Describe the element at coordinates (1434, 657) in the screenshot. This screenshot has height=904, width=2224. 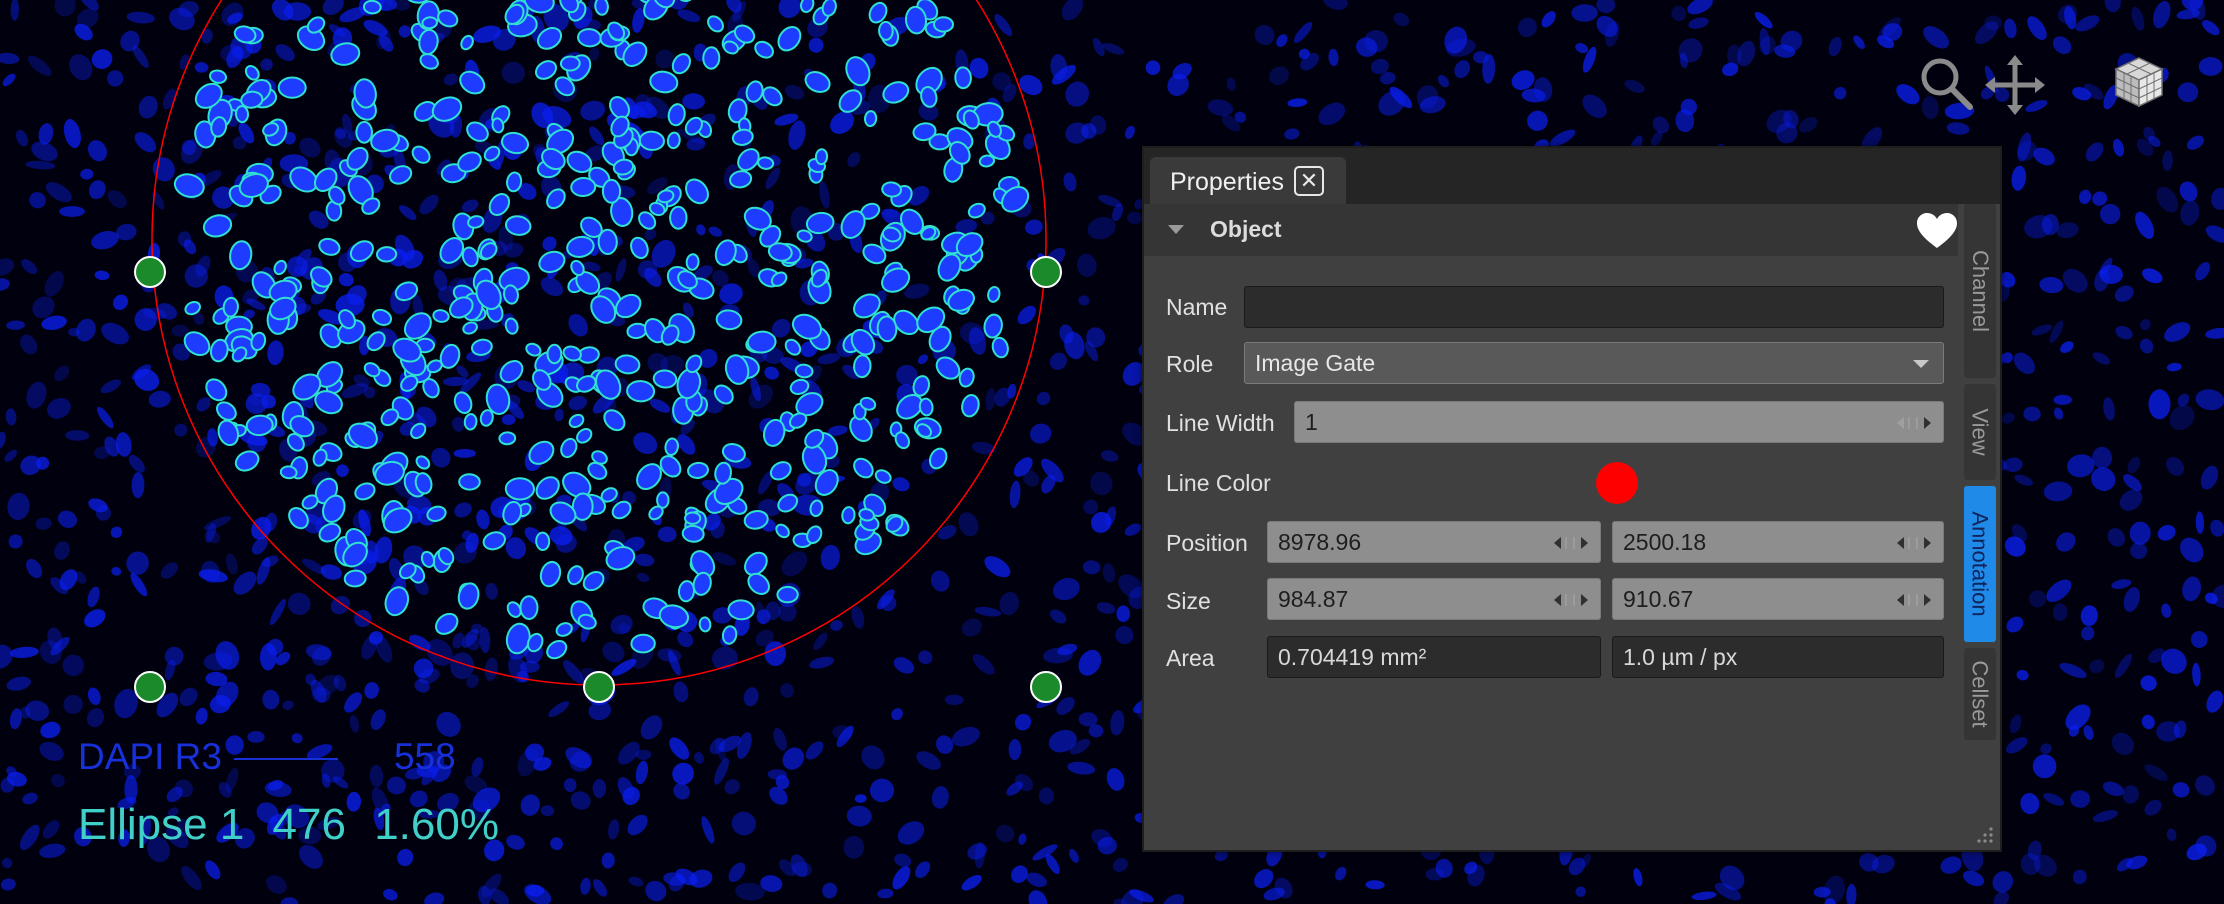
I see `area-value: 0.704419 mm²` at that location.